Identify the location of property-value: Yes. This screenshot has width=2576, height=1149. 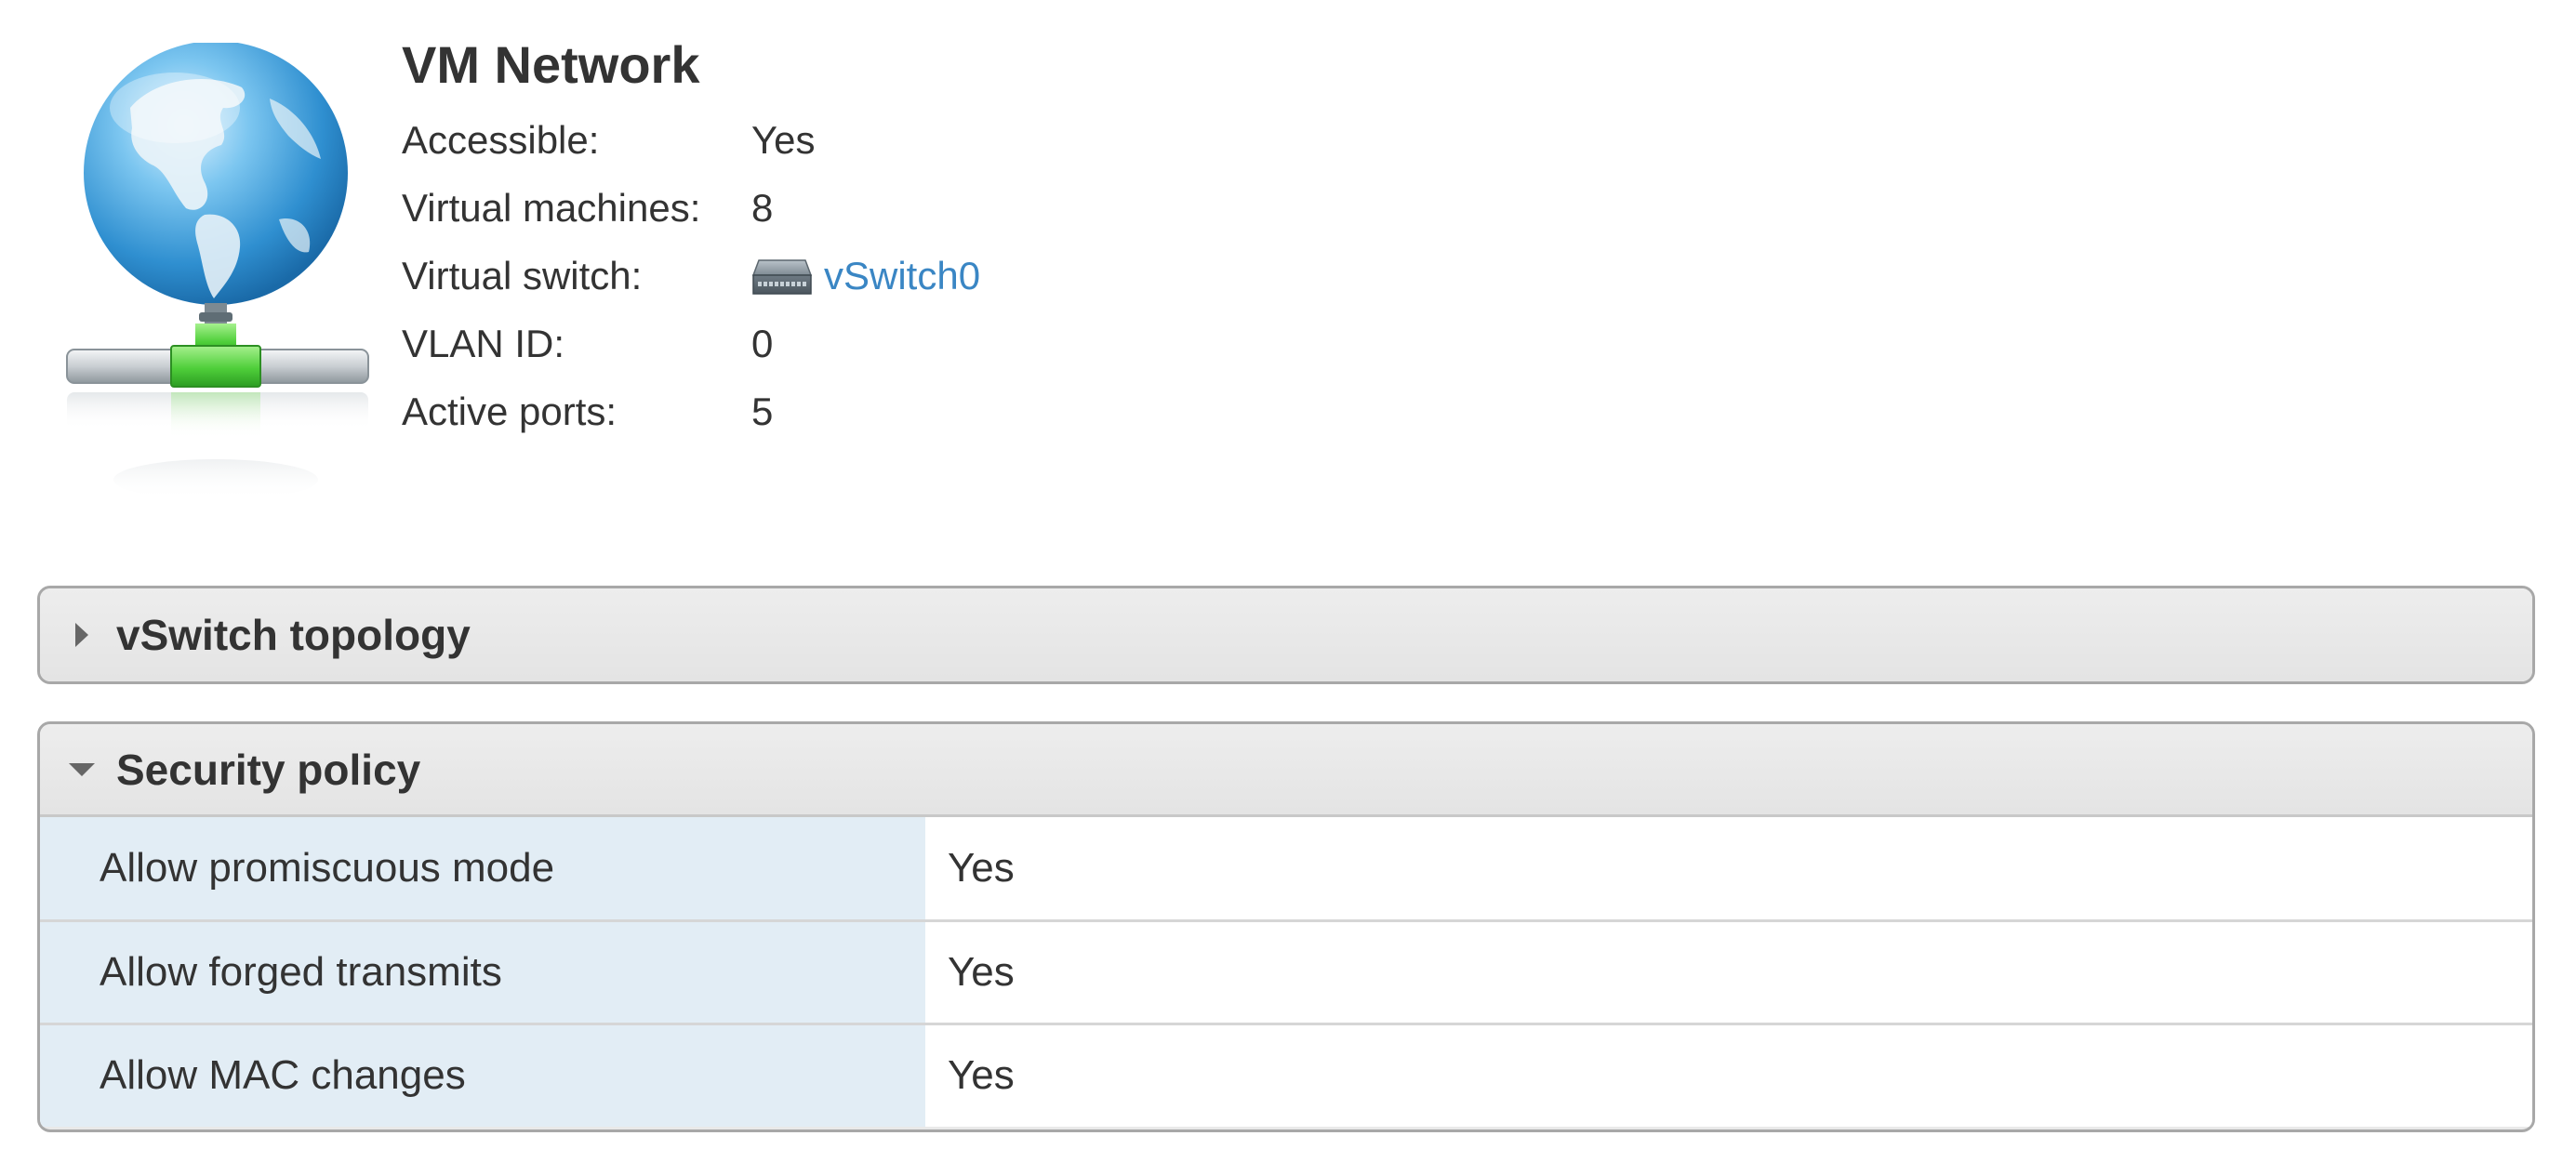
(783, 139).